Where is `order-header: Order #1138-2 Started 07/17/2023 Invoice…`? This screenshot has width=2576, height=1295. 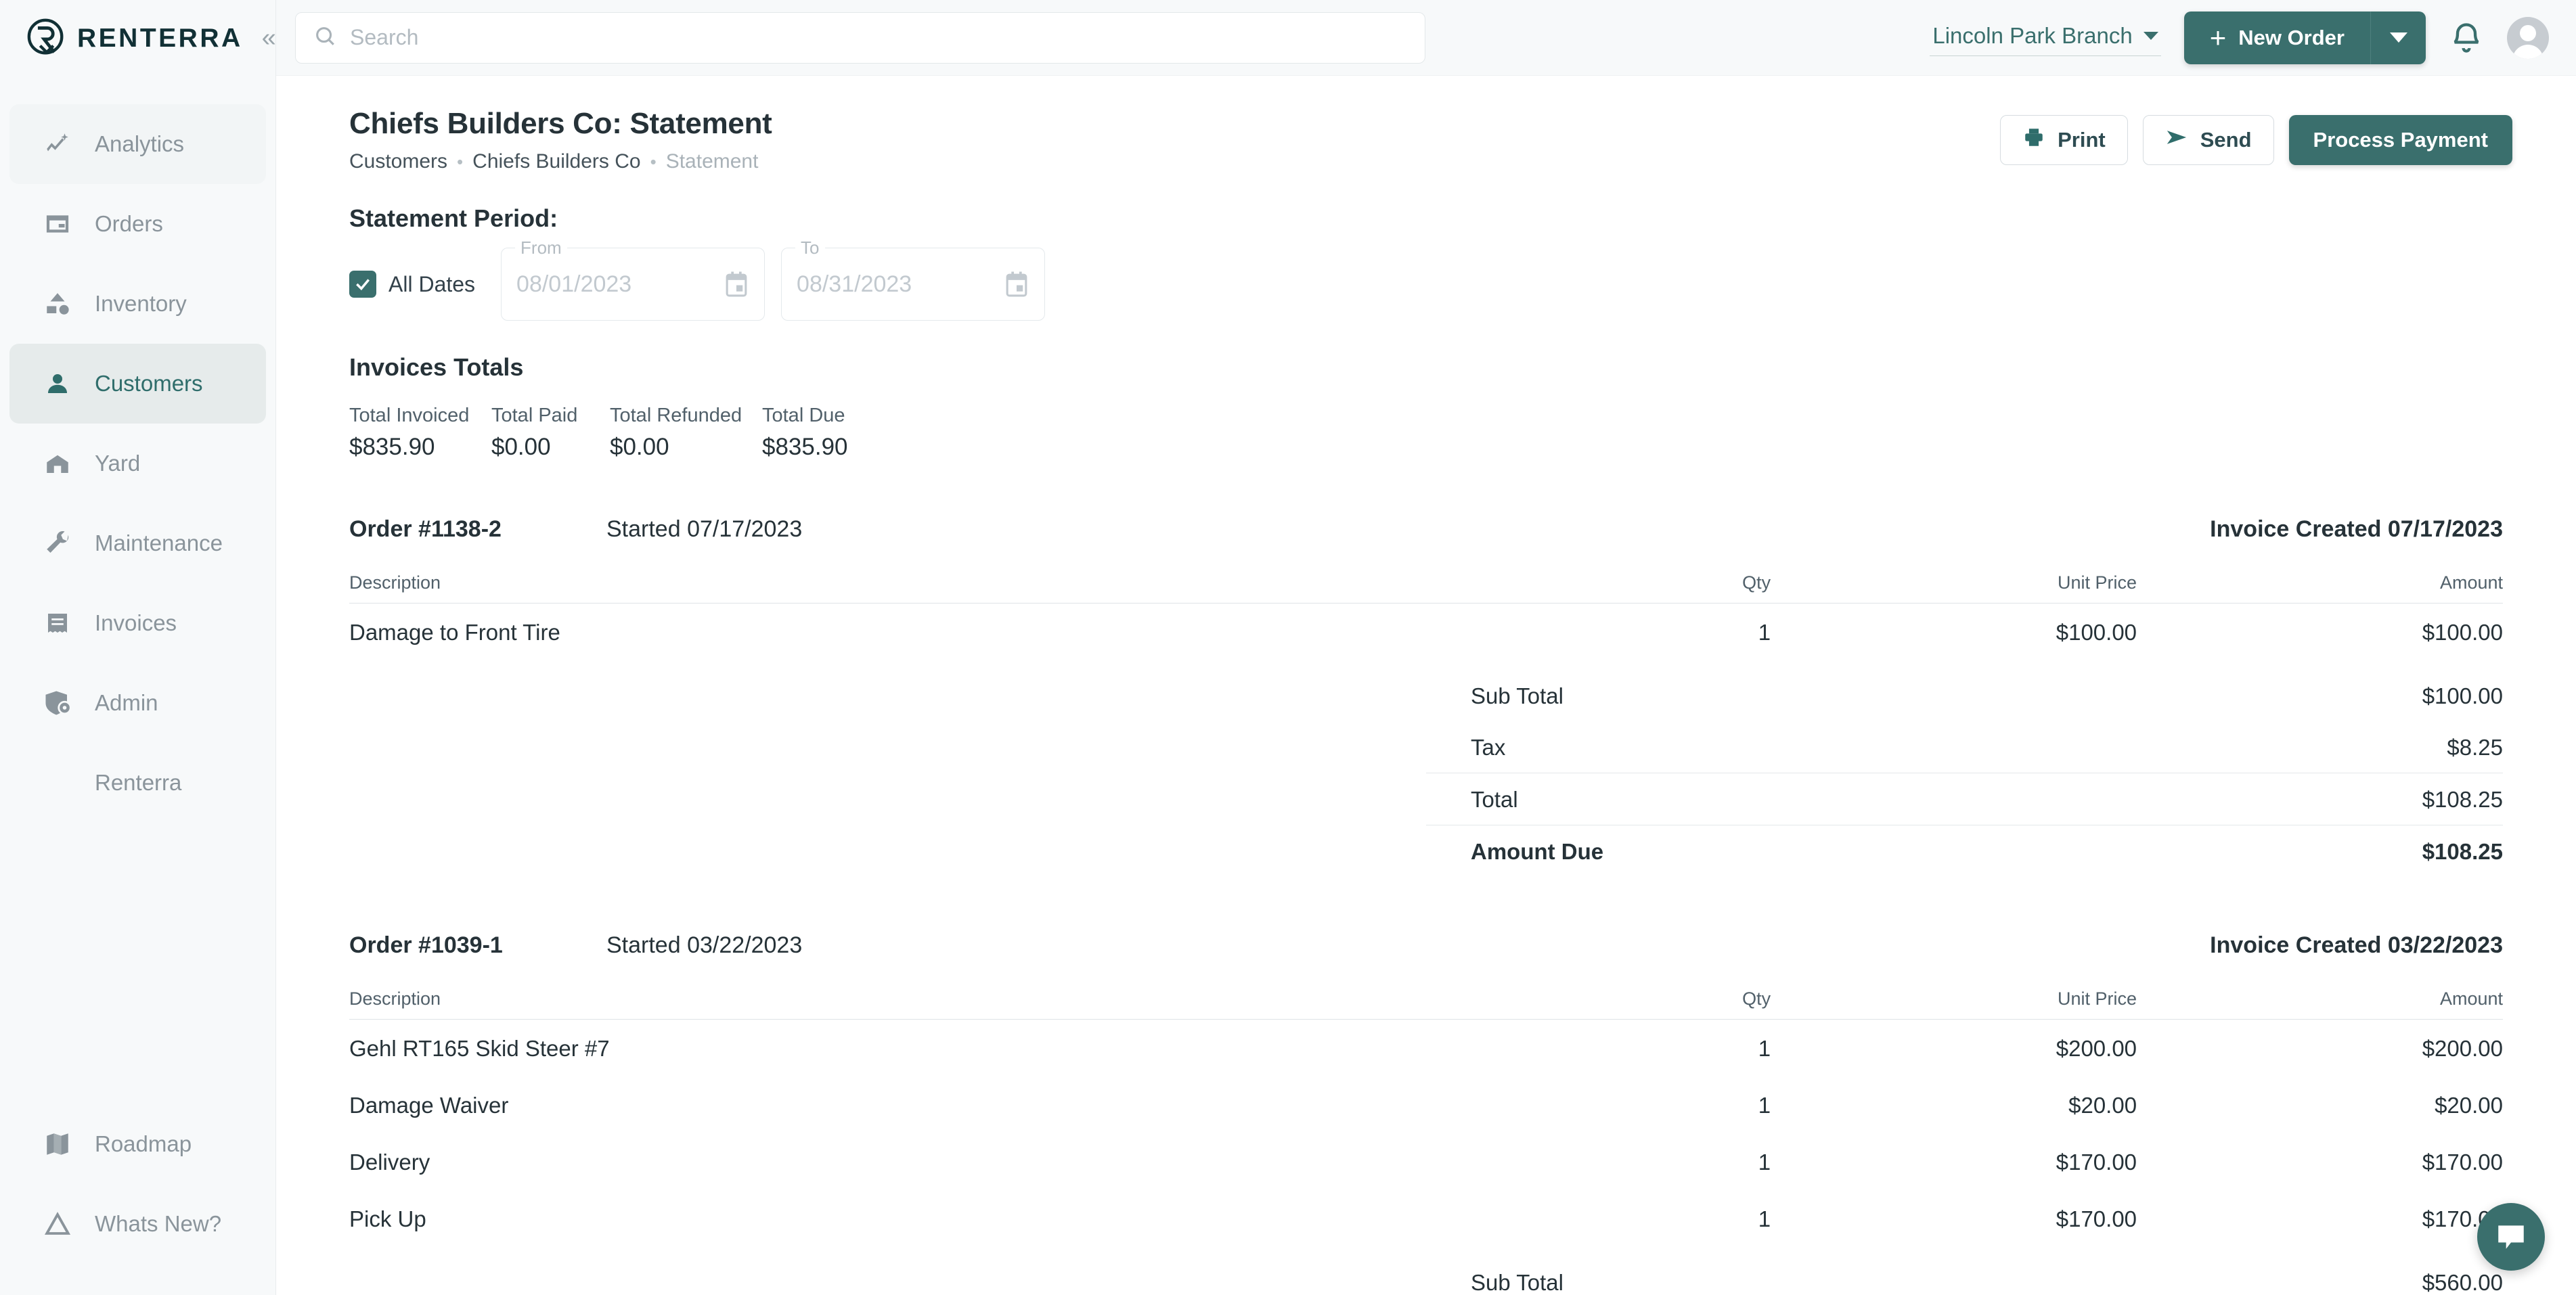
order-header: Order #1138-2 Started 07/17/2023 Invoice… is located at coordinates (1426, 529).